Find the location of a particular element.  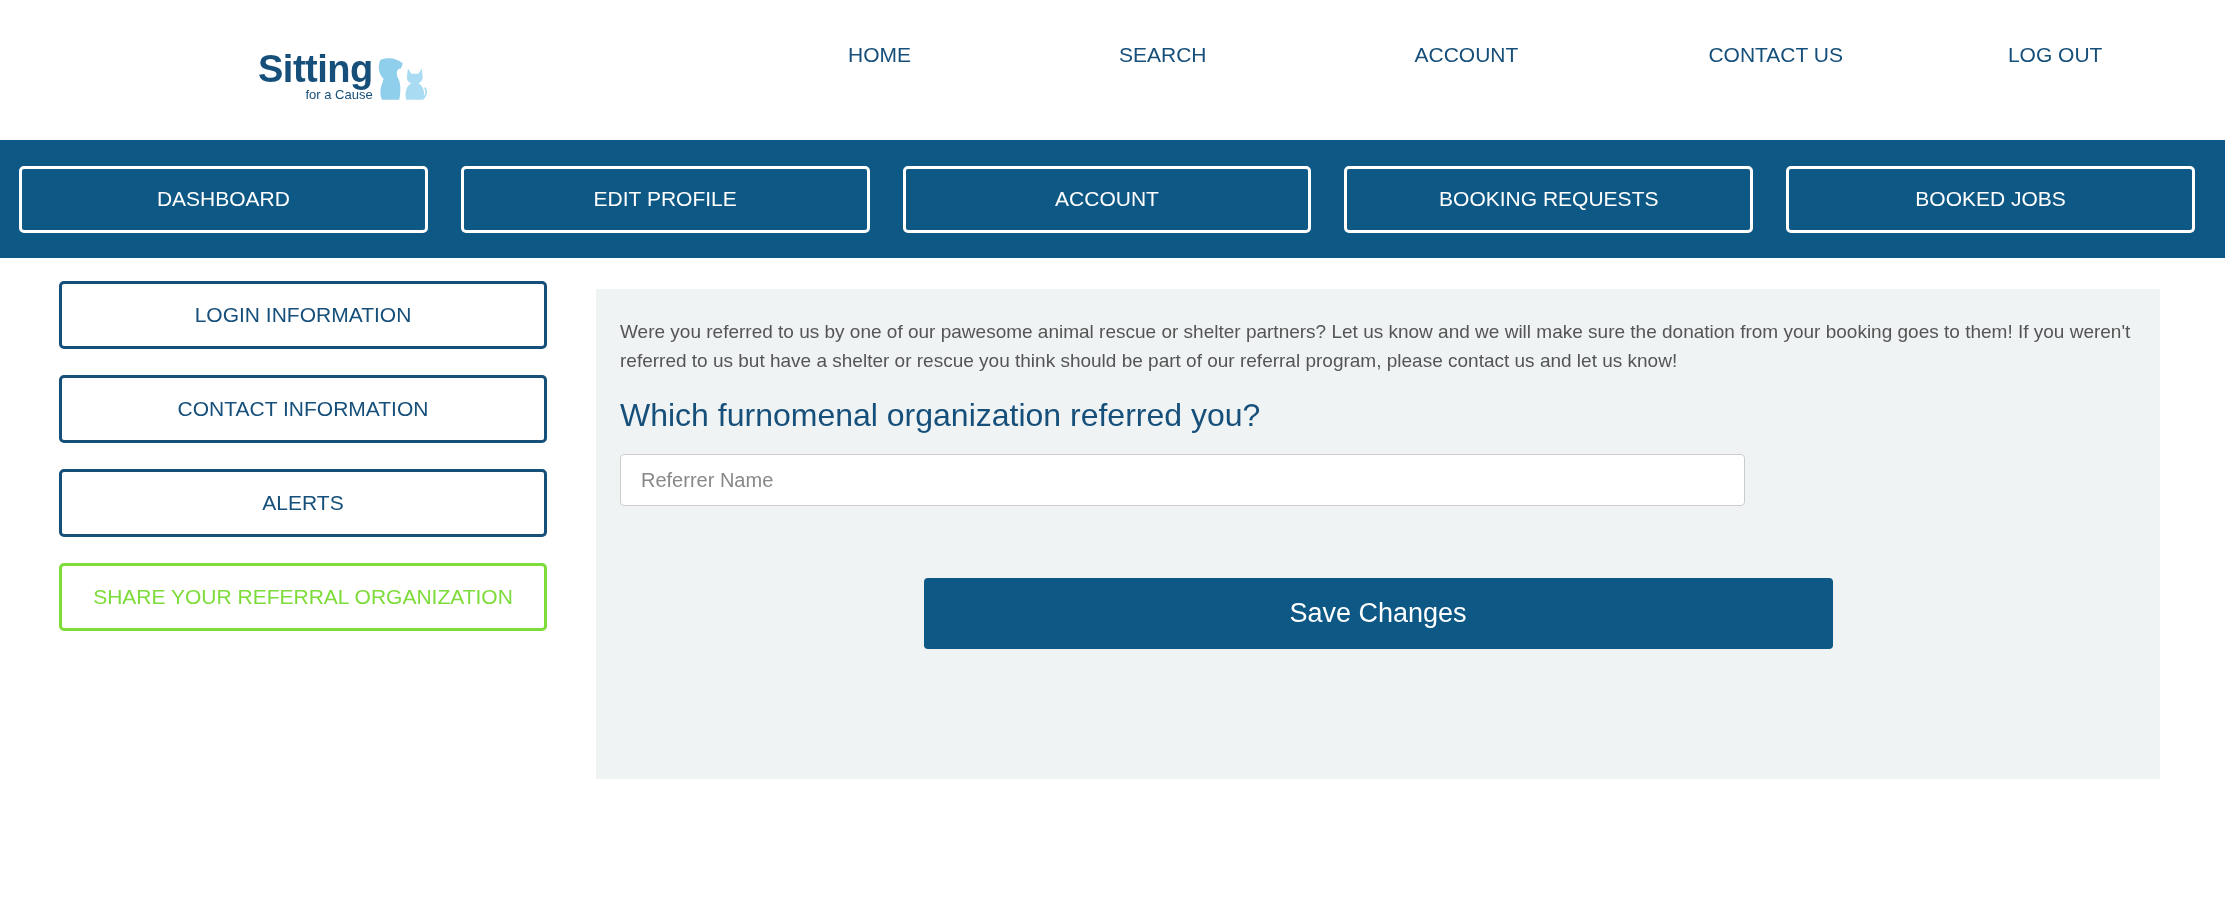

logo-title: Sitting is located at coordinates (315, 69).